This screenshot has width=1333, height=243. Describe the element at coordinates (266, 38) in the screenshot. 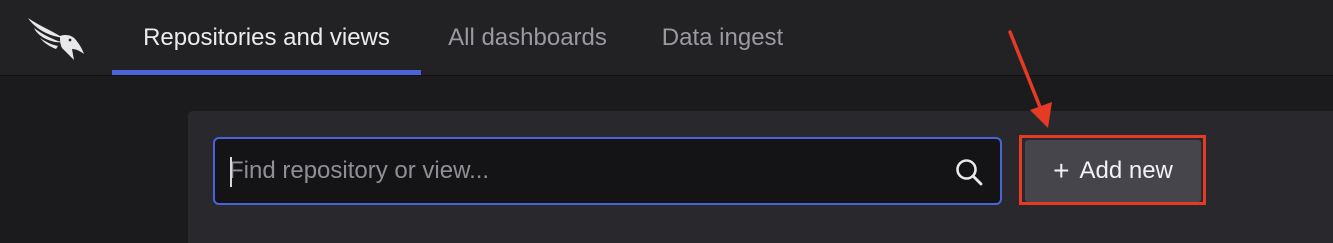

I see `tab-repositories-and-views: Repositories and views` at that location.